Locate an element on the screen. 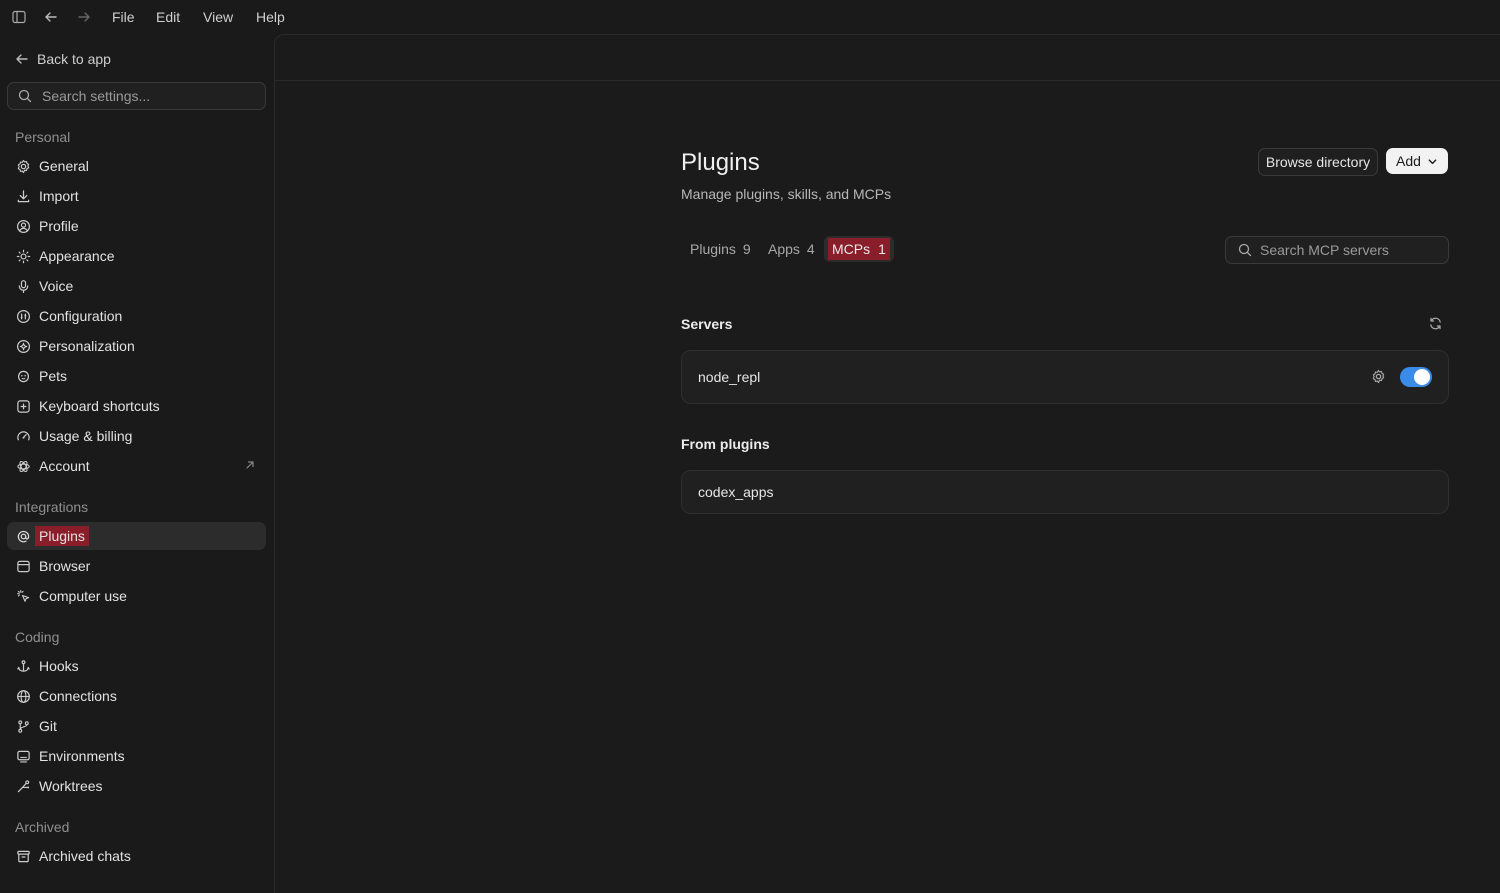 The width and height of the screenshot is (1500, 893). sidebar-item-label: Hooks is located at coordinates (59, 666).